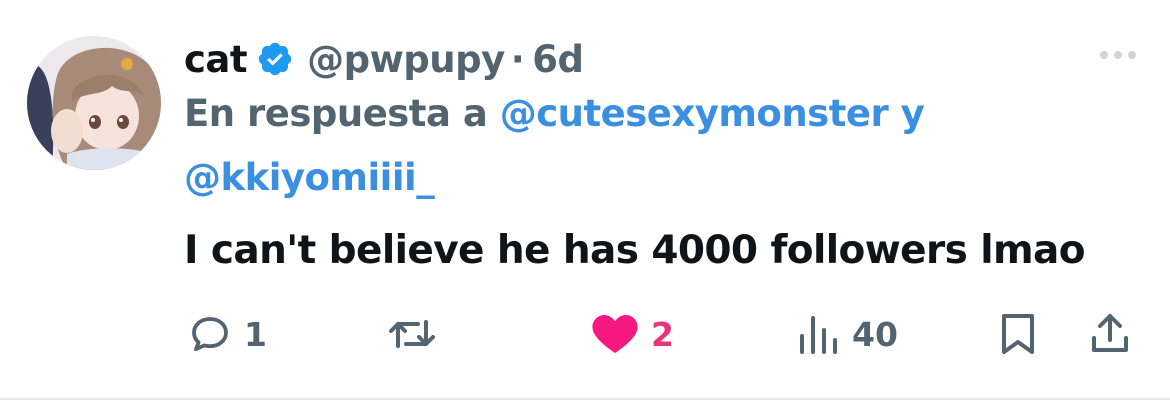  Describe the element at coordinates (875, 334) in the screenshot. I see `views-count: 40` at that location.